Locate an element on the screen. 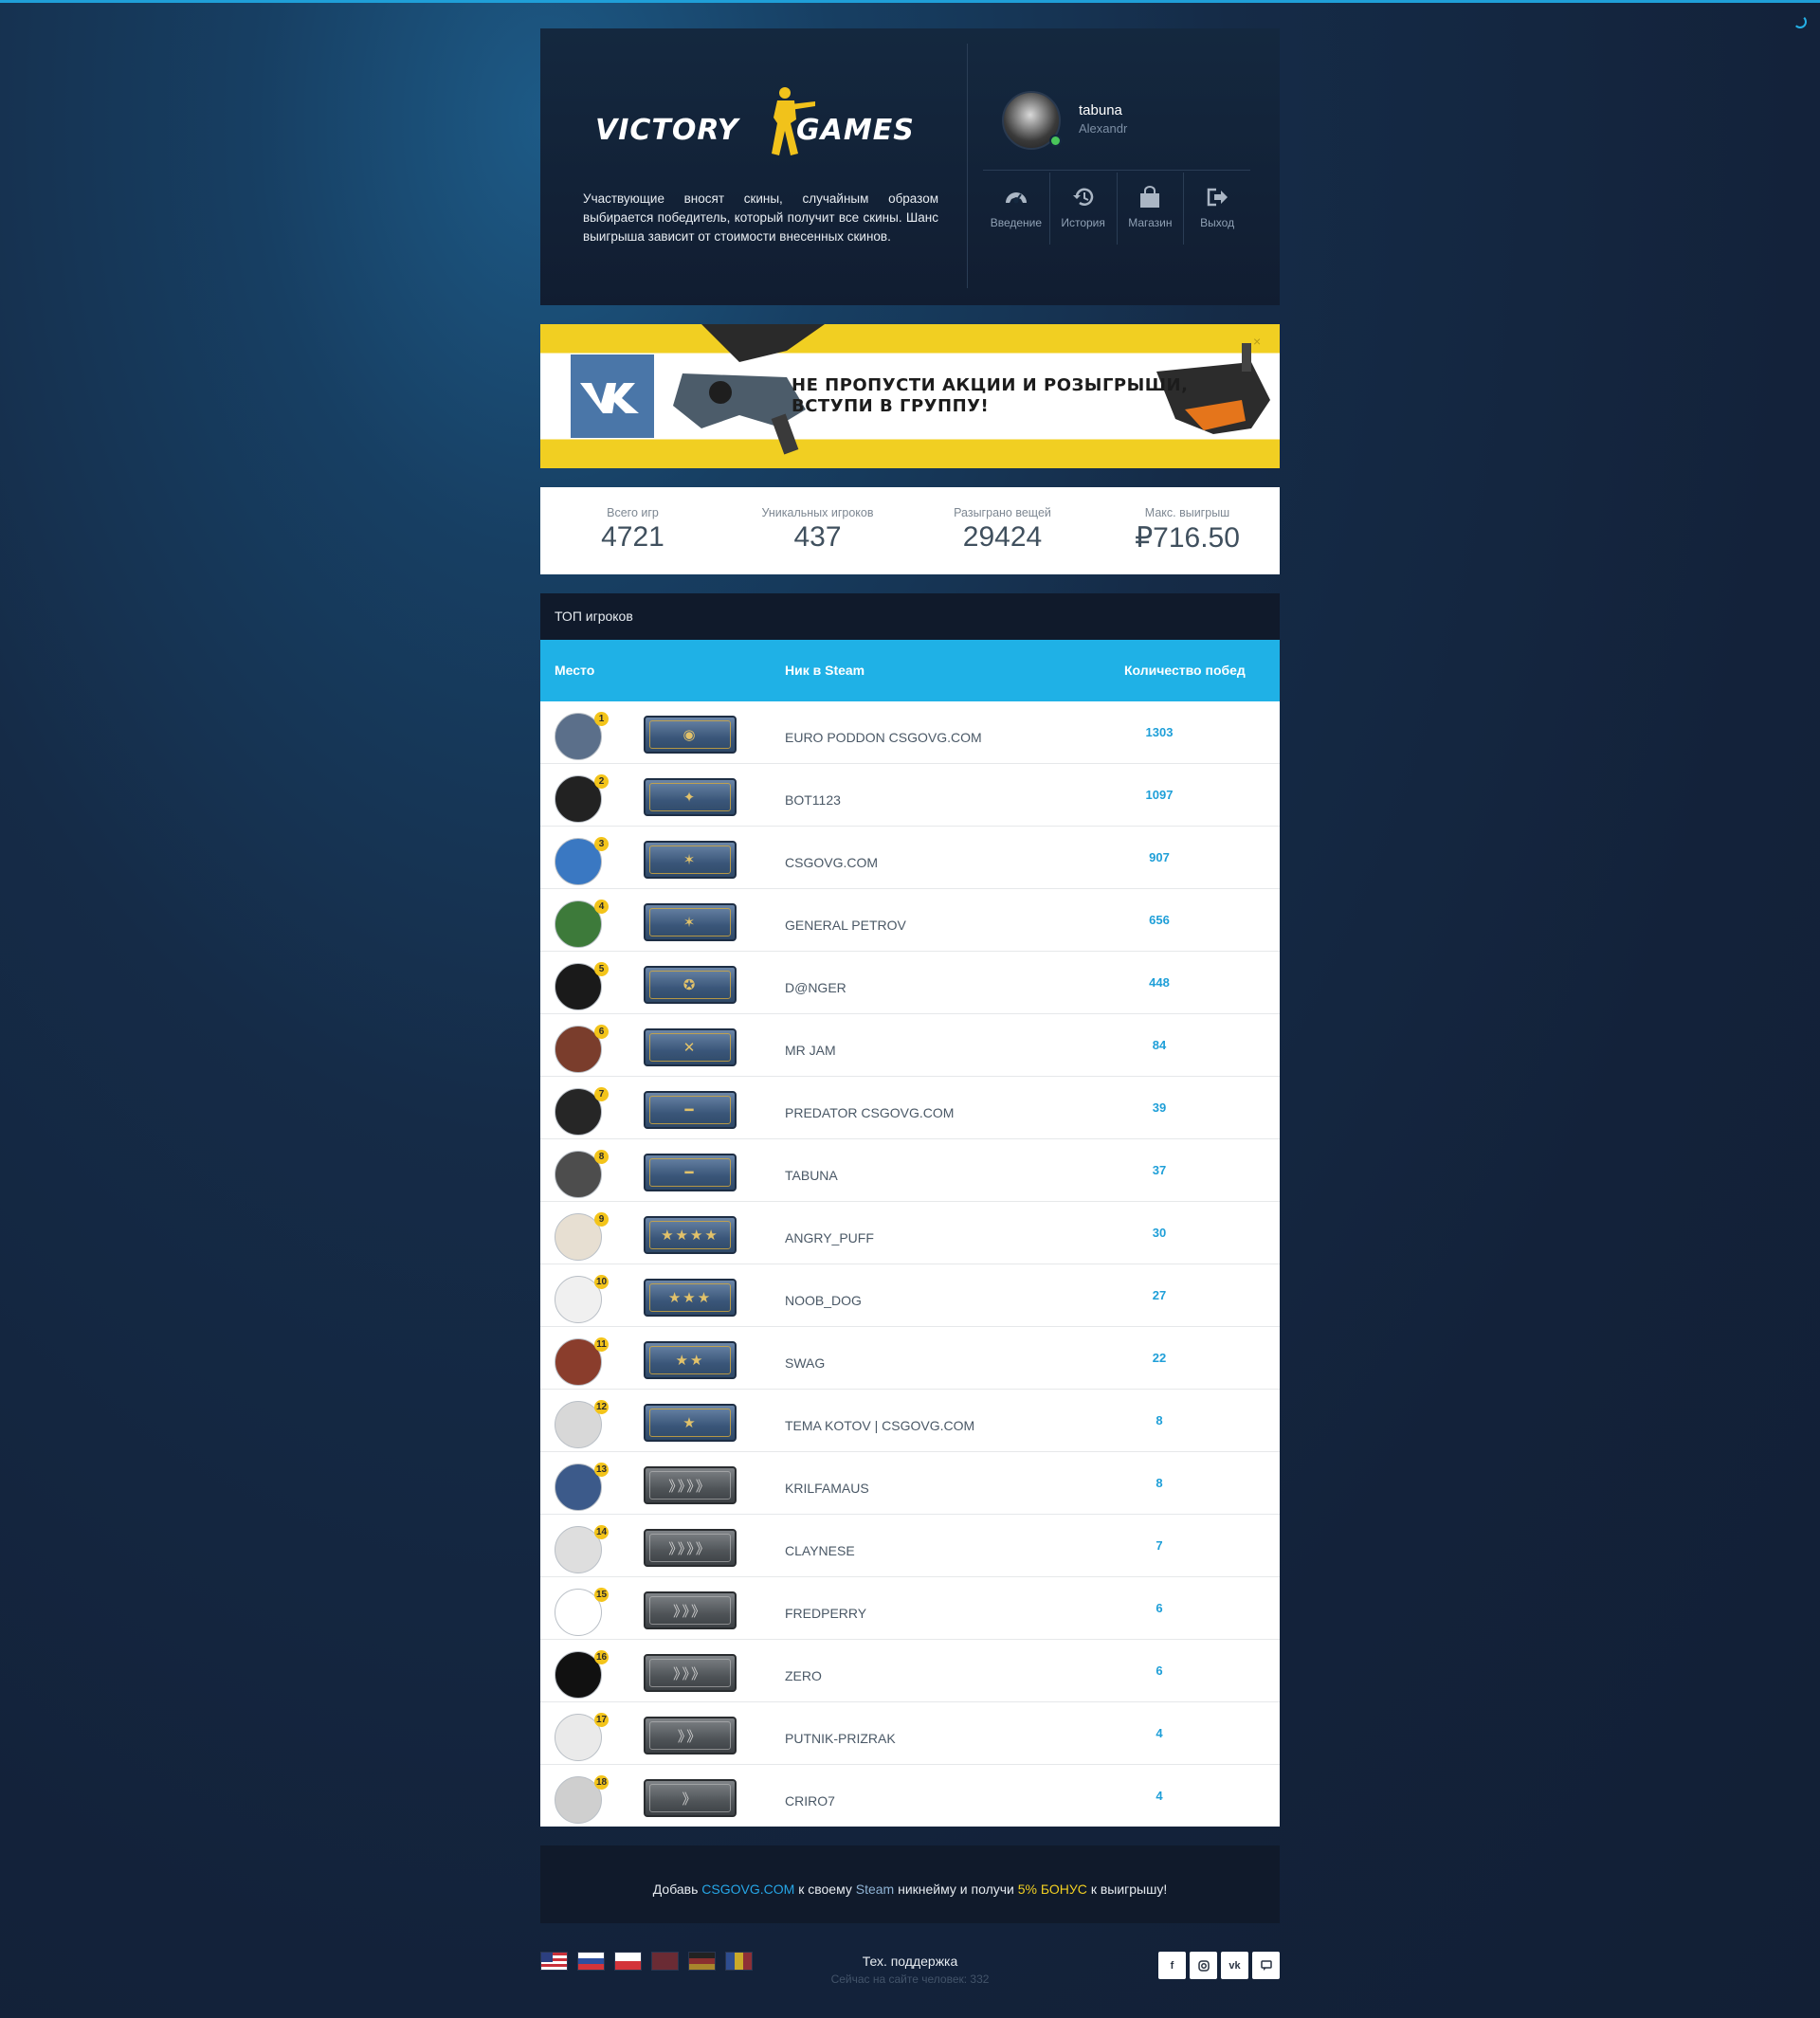 The image size is (1820, 2018). player-name: CLAYNESE is located at coordinates (820, 1551).